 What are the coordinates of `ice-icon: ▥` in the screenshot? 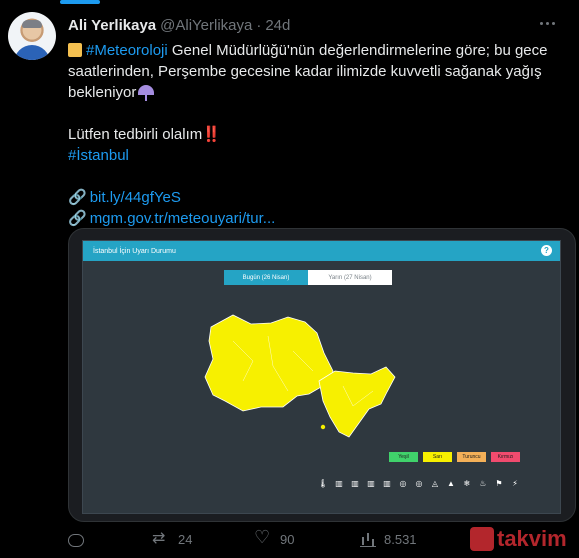 It's located at (387, 483).